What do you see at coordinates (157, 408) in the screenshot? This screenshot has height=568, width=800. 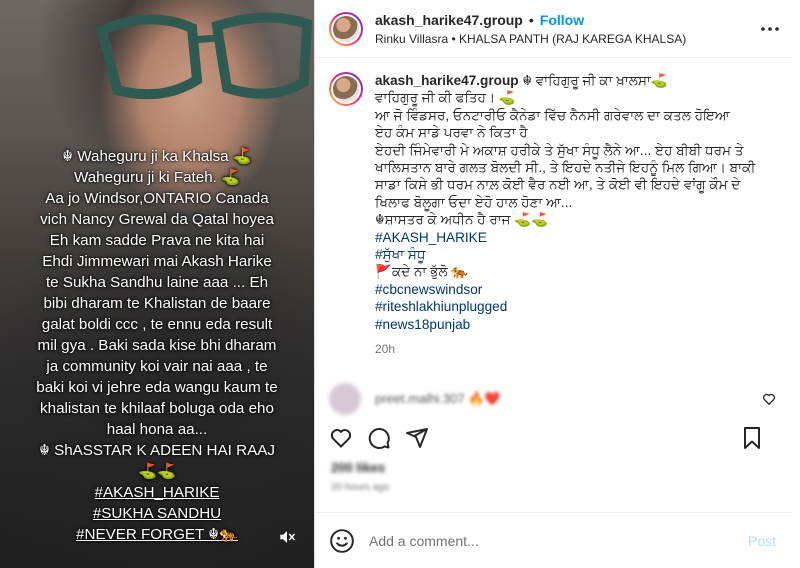 I see `caption-line: khalistan te khilaaf boluga oda eho` at bounding box center [157, 408].